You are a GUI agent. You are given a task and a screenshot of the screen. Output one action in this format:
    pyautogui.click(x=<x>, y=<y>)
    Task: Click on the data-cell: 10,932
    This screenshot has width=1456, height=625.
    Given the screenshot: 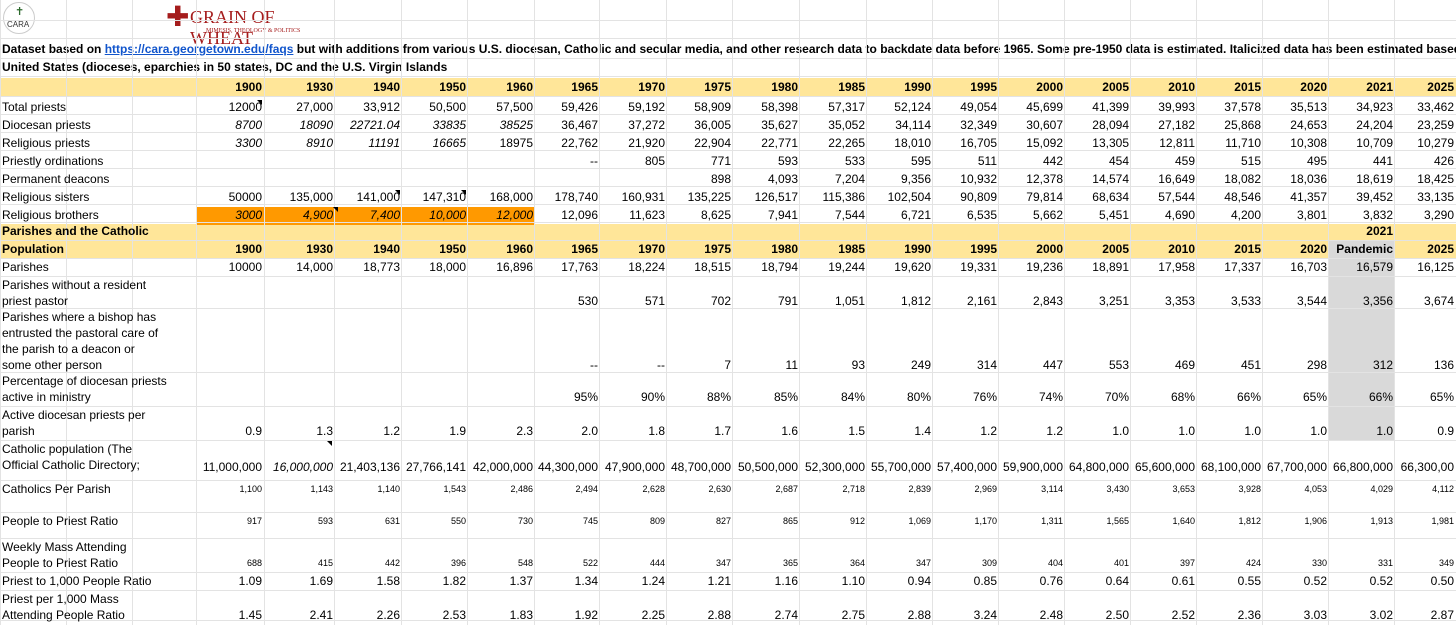 What is the action you would take?
    pyautogui.click(x=978, y=179)
    